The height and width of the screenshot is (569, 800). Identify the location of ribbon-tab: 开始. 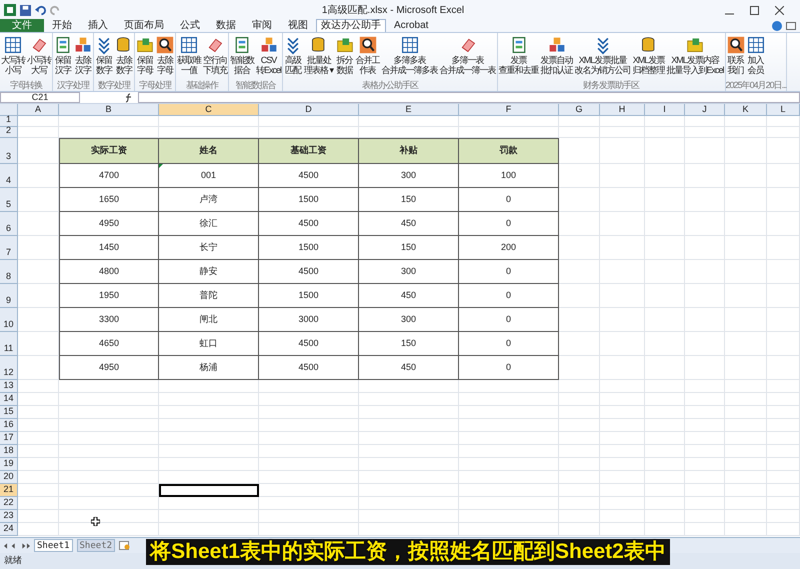
(62, 25).